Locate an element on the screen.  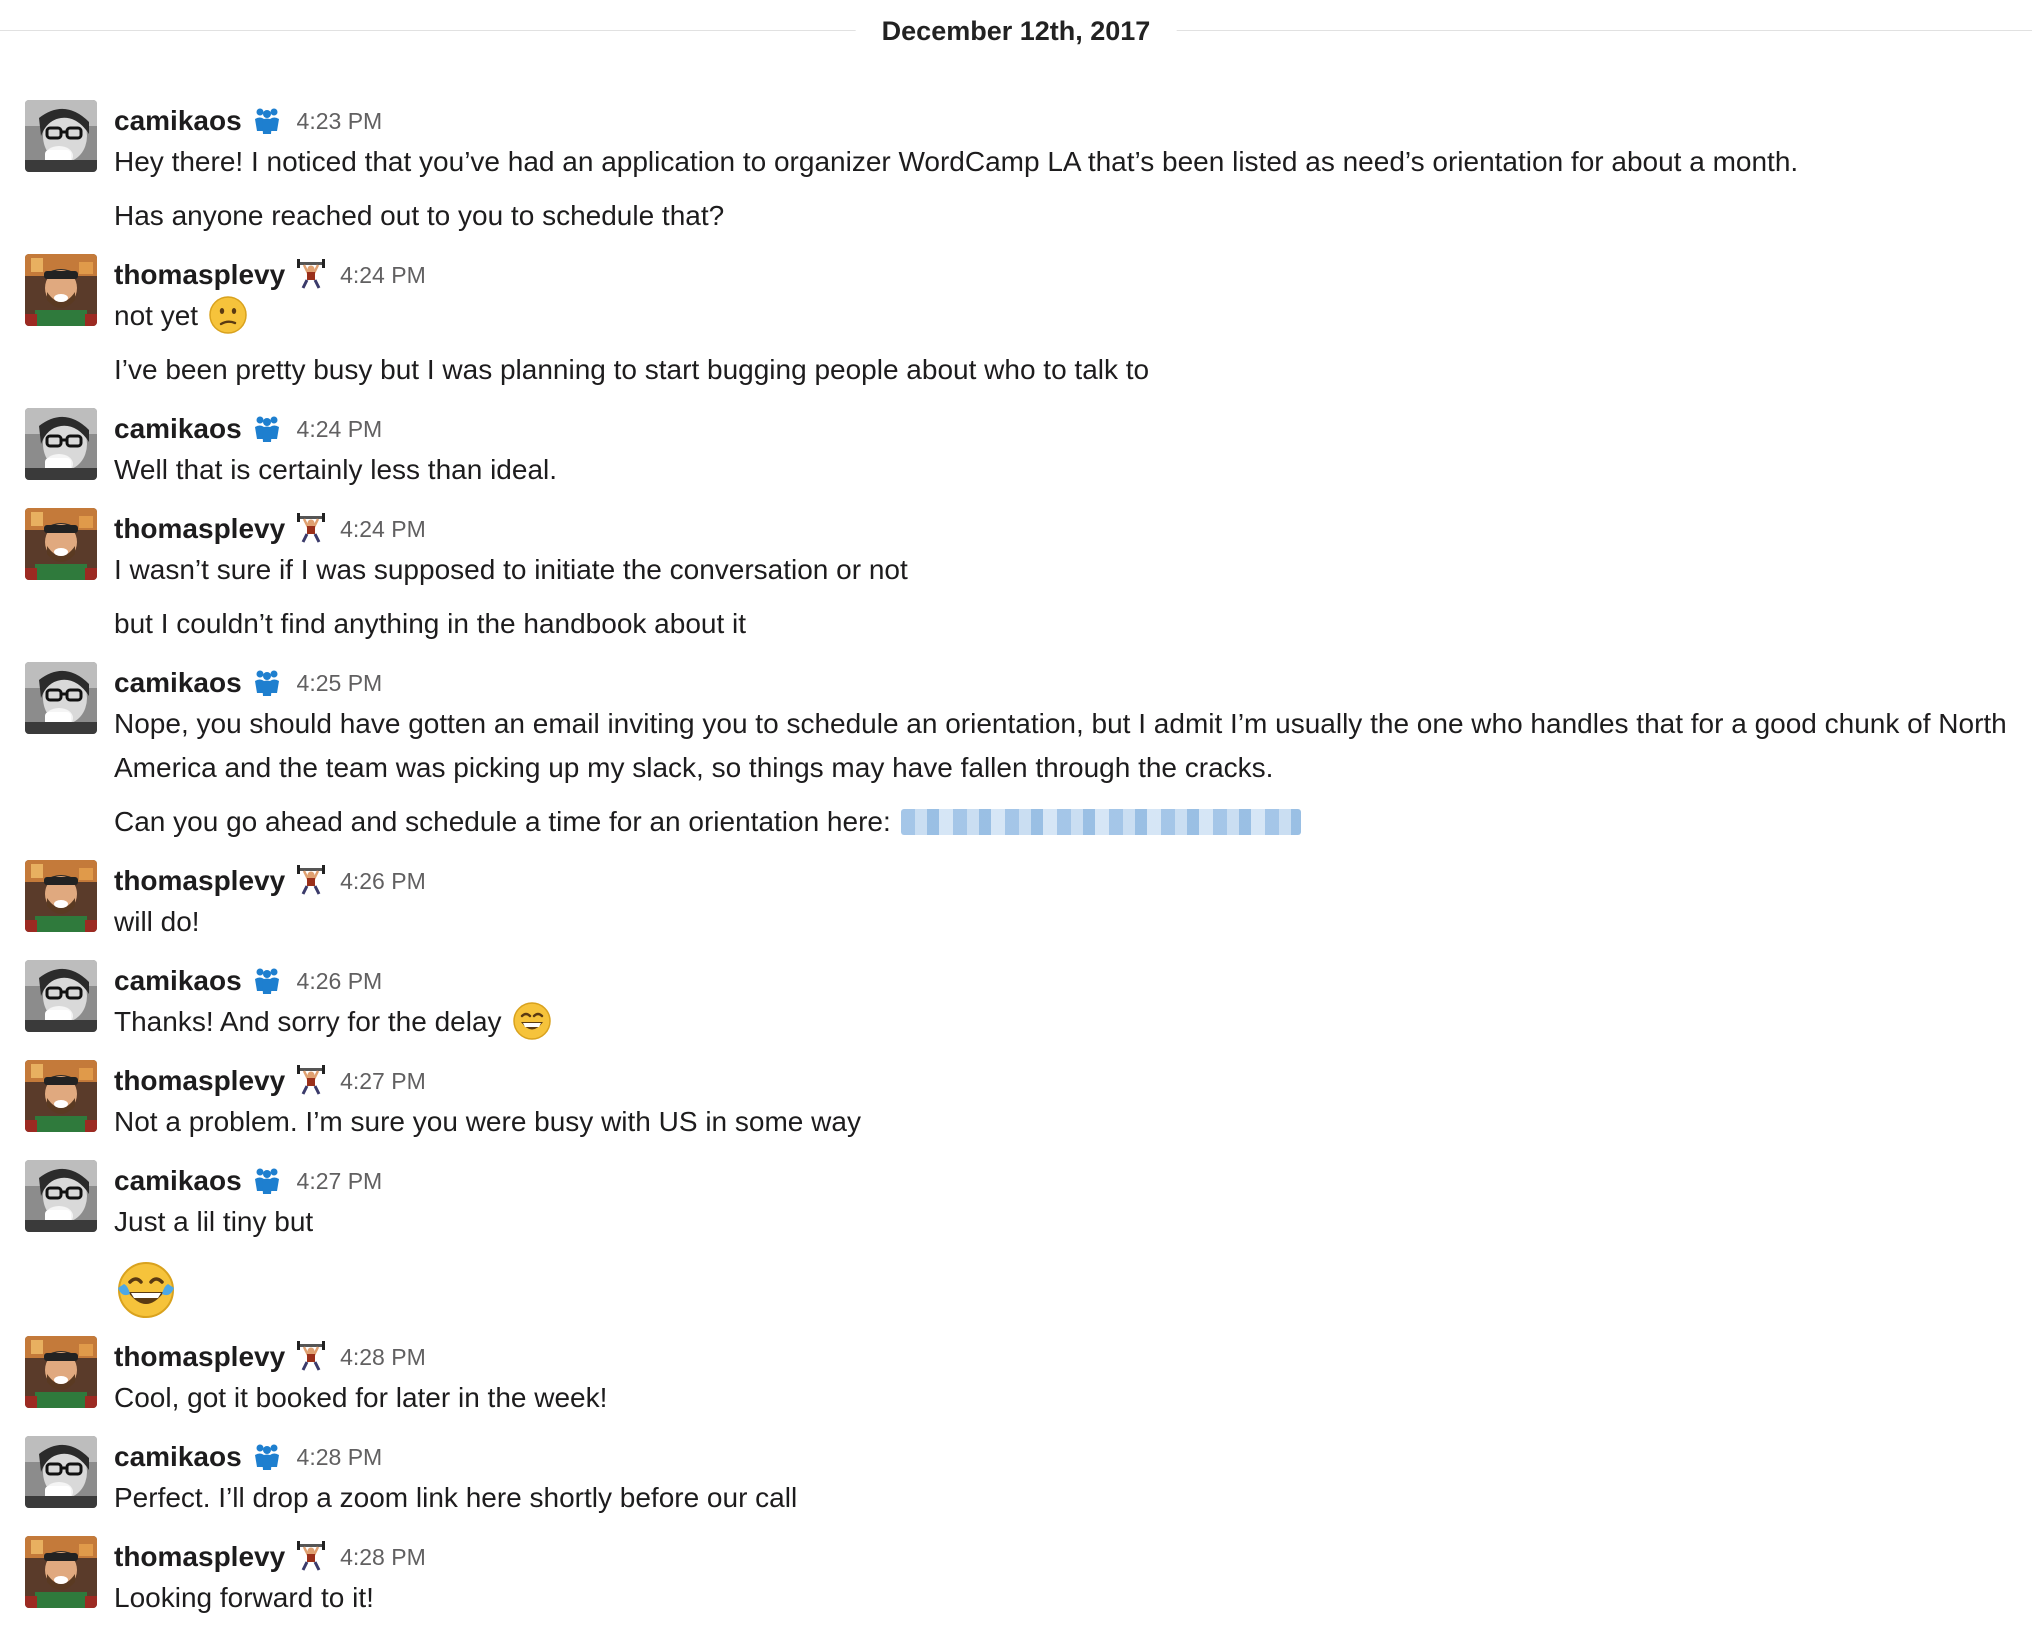
message-header: camikaos 4:24 PM is located at coordinates (248, 429).